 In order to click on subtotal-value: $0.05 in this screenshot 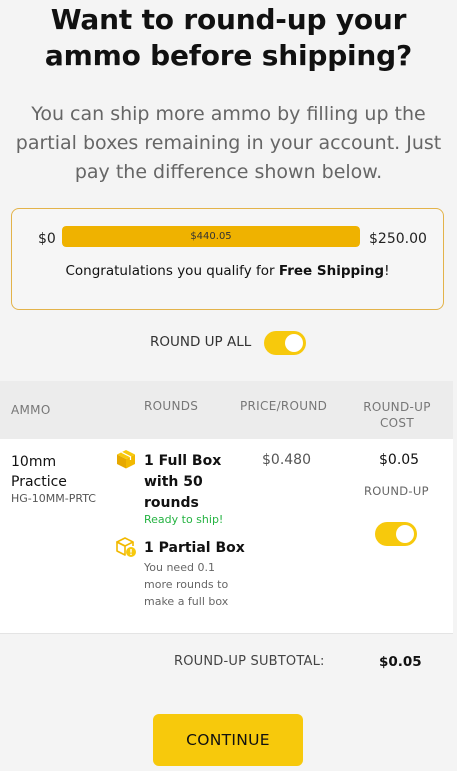, I will do `click(400, 662)`.